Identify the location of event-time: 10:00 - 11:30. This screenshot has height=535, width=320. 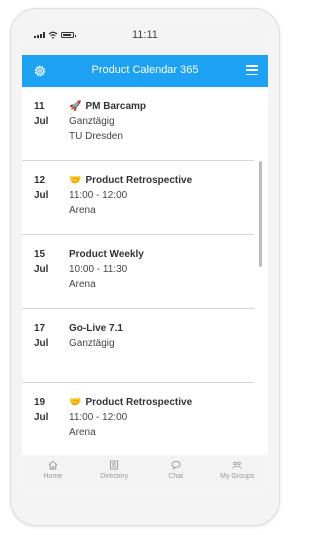
(98, 269).